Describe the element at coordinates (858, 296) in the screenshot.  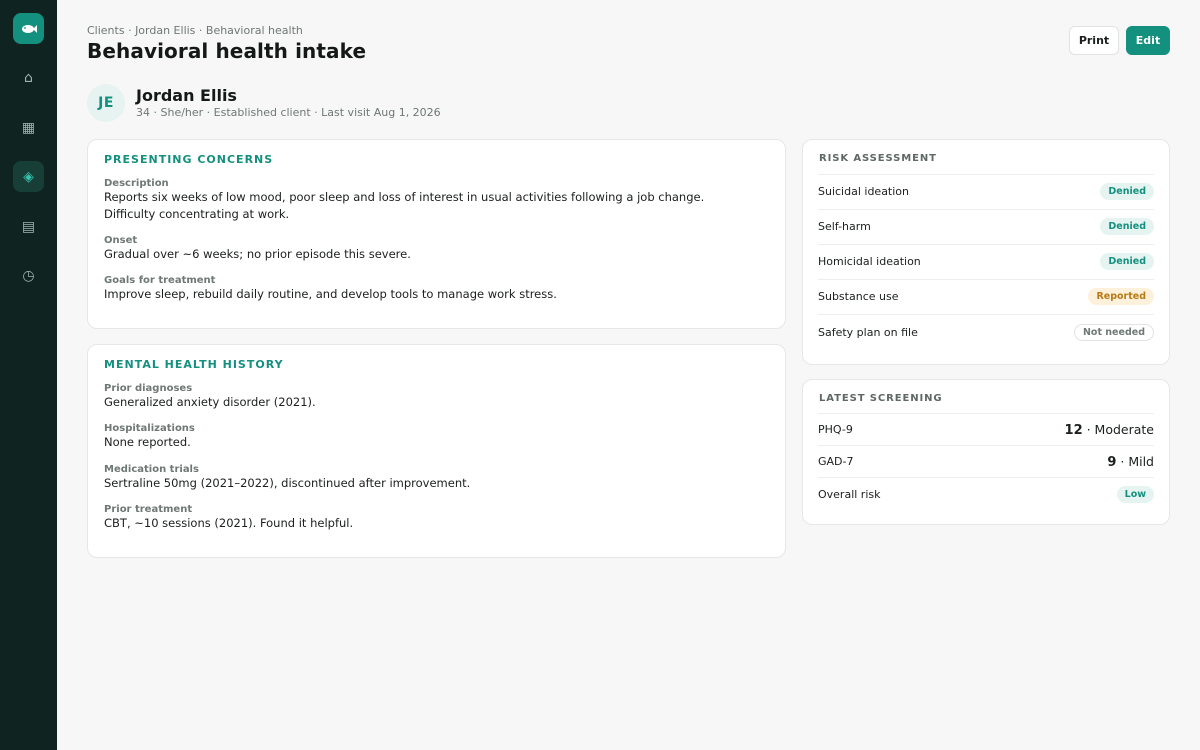
I see `risk-label: Substance use` at that location.